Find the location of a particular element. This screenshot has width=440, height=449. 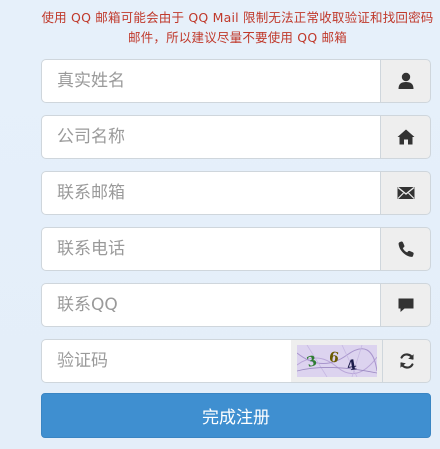

qq-field-group is located at coordinates (236, 305).